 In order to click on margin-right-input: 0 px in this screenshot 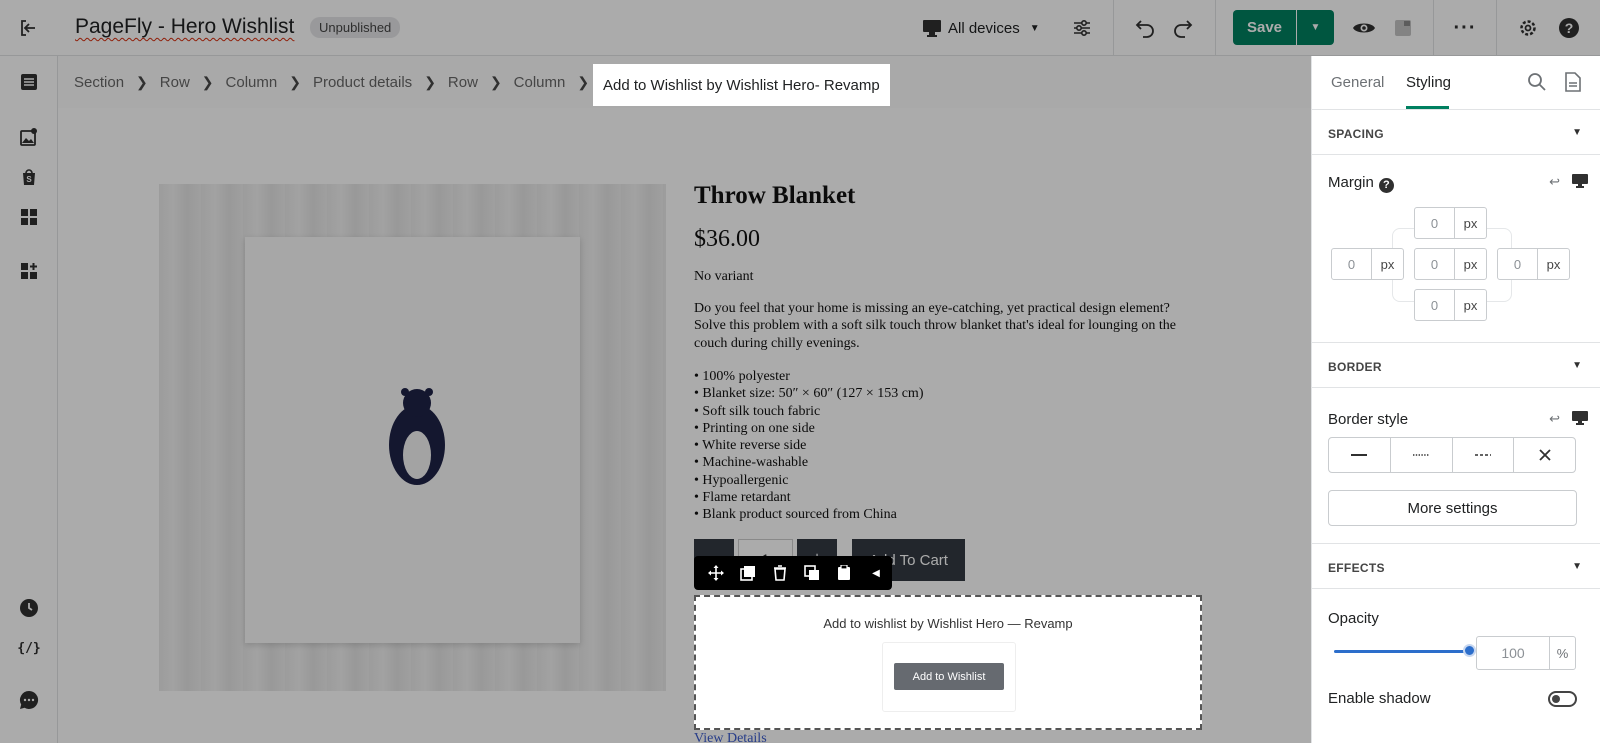, I will do `click(1533, 264)`.